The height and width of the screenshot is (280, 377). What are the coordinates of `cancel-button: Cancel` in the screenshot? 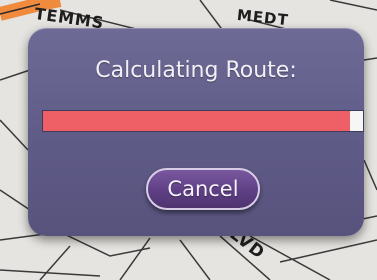 It's located at (203, 189).